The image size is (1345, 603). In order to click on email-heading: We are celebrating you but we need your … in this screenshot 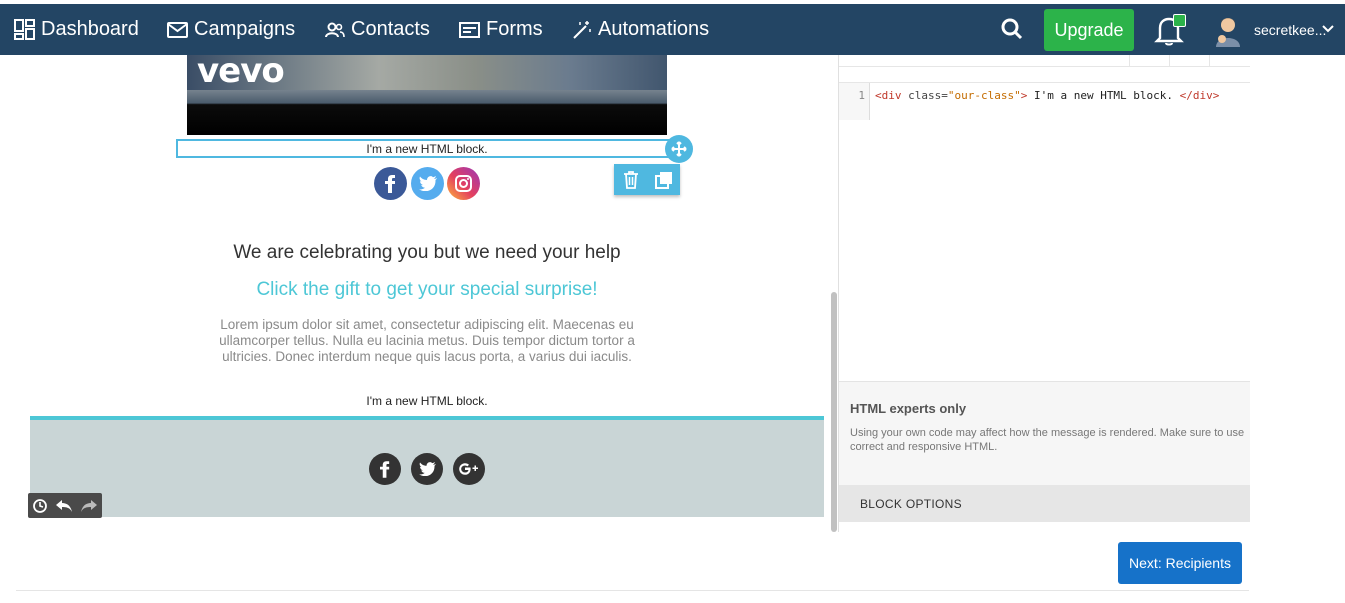, I will do `click(427, 253)`.